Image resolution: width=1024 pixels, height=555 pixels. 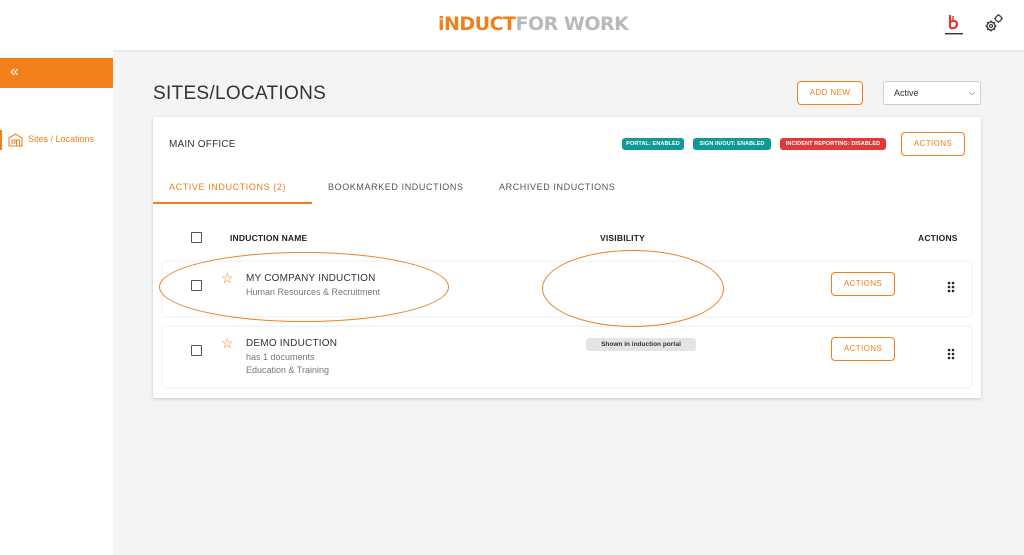 What do you see at coordinates (653, 144) in the screenshot?
I see `portal-status-badge: PORTAL: ENABLED` at bounding box center [653, 144].